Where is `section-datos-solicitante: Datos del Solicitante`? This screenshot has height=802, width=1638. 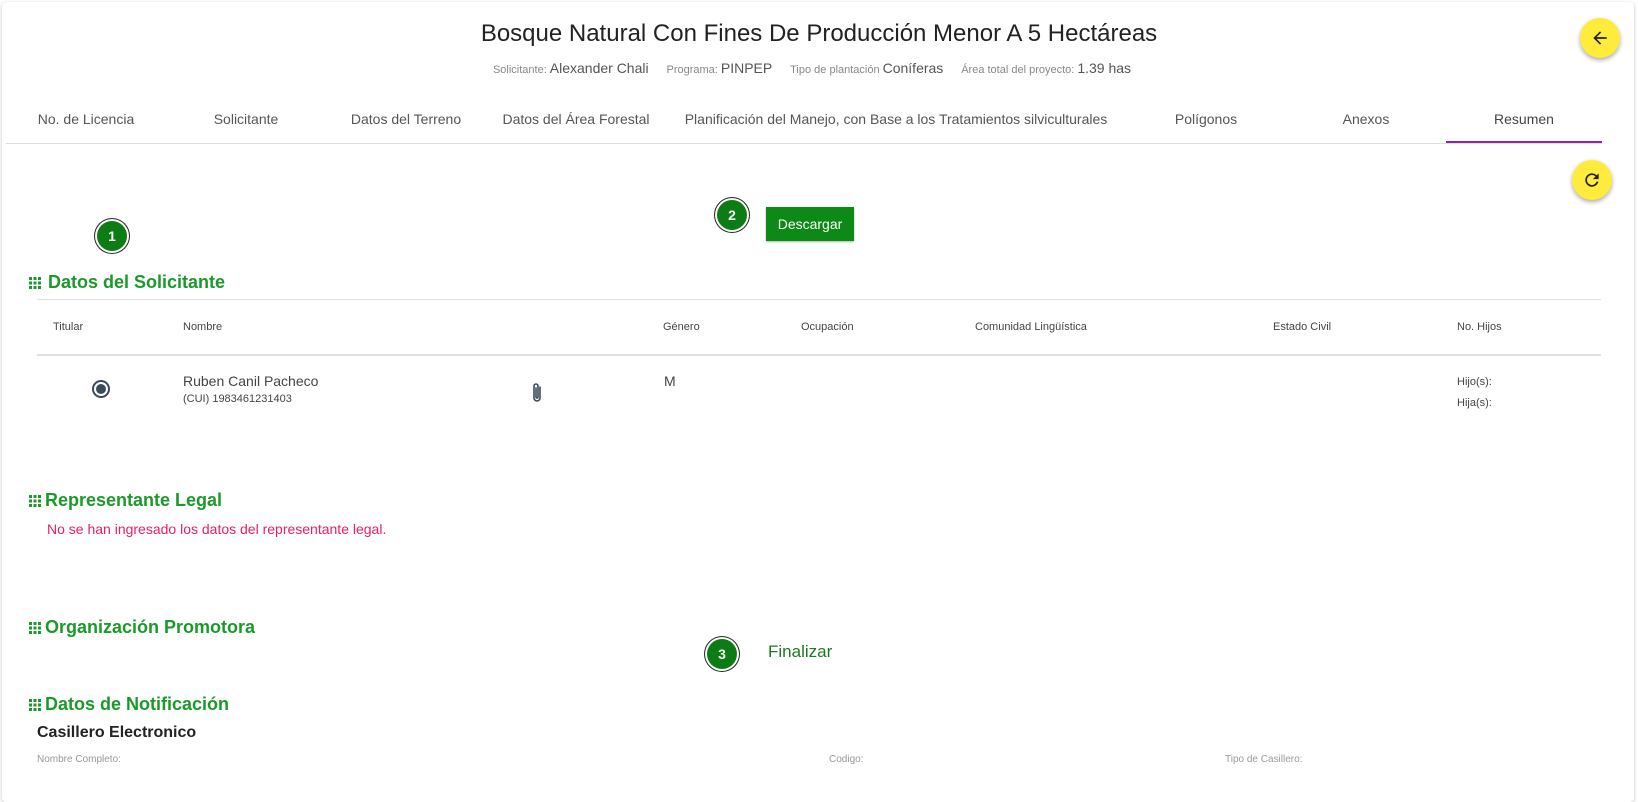 section-datos-solicitante: Datos del Solicitante is located at coordinates (127, 282).